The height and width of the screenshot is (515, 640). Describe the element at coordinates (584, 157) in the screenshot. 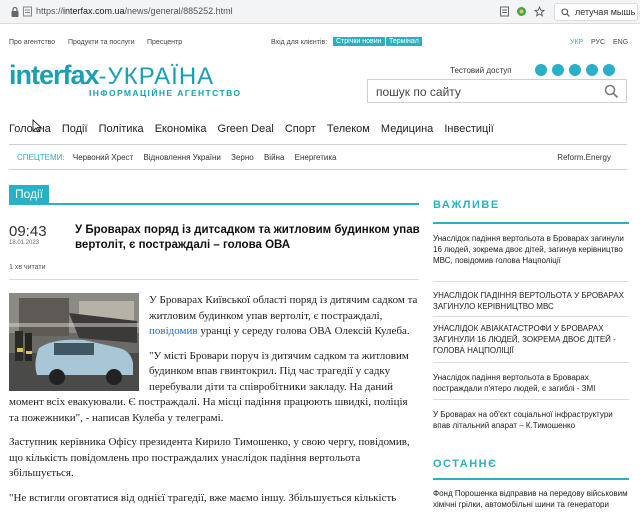

I see `reform-energy-link: Reform.Energy` at that location.